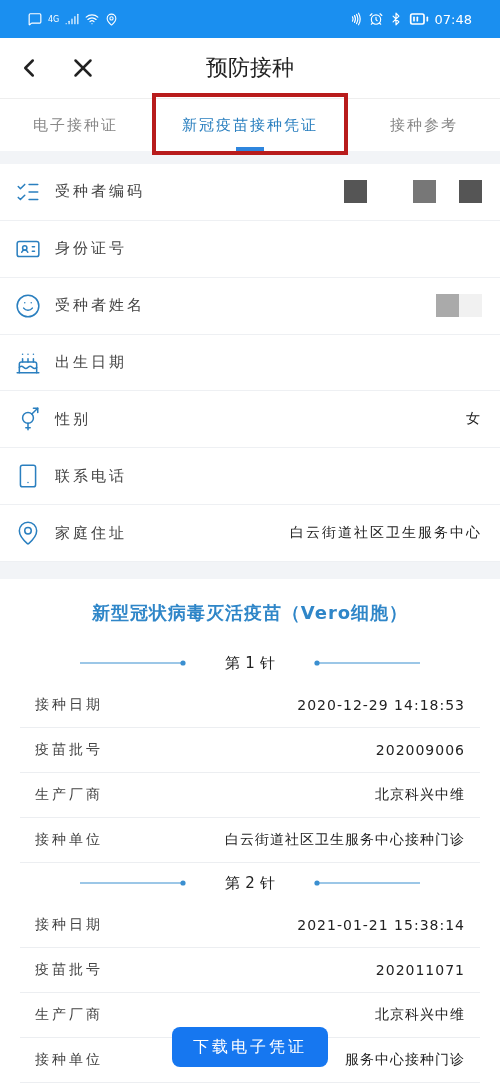 This screenshot has width=500, height=1083. Describe the element at coordinates (474, 419) in the screenshot. I see `field-value: 女` at that location.